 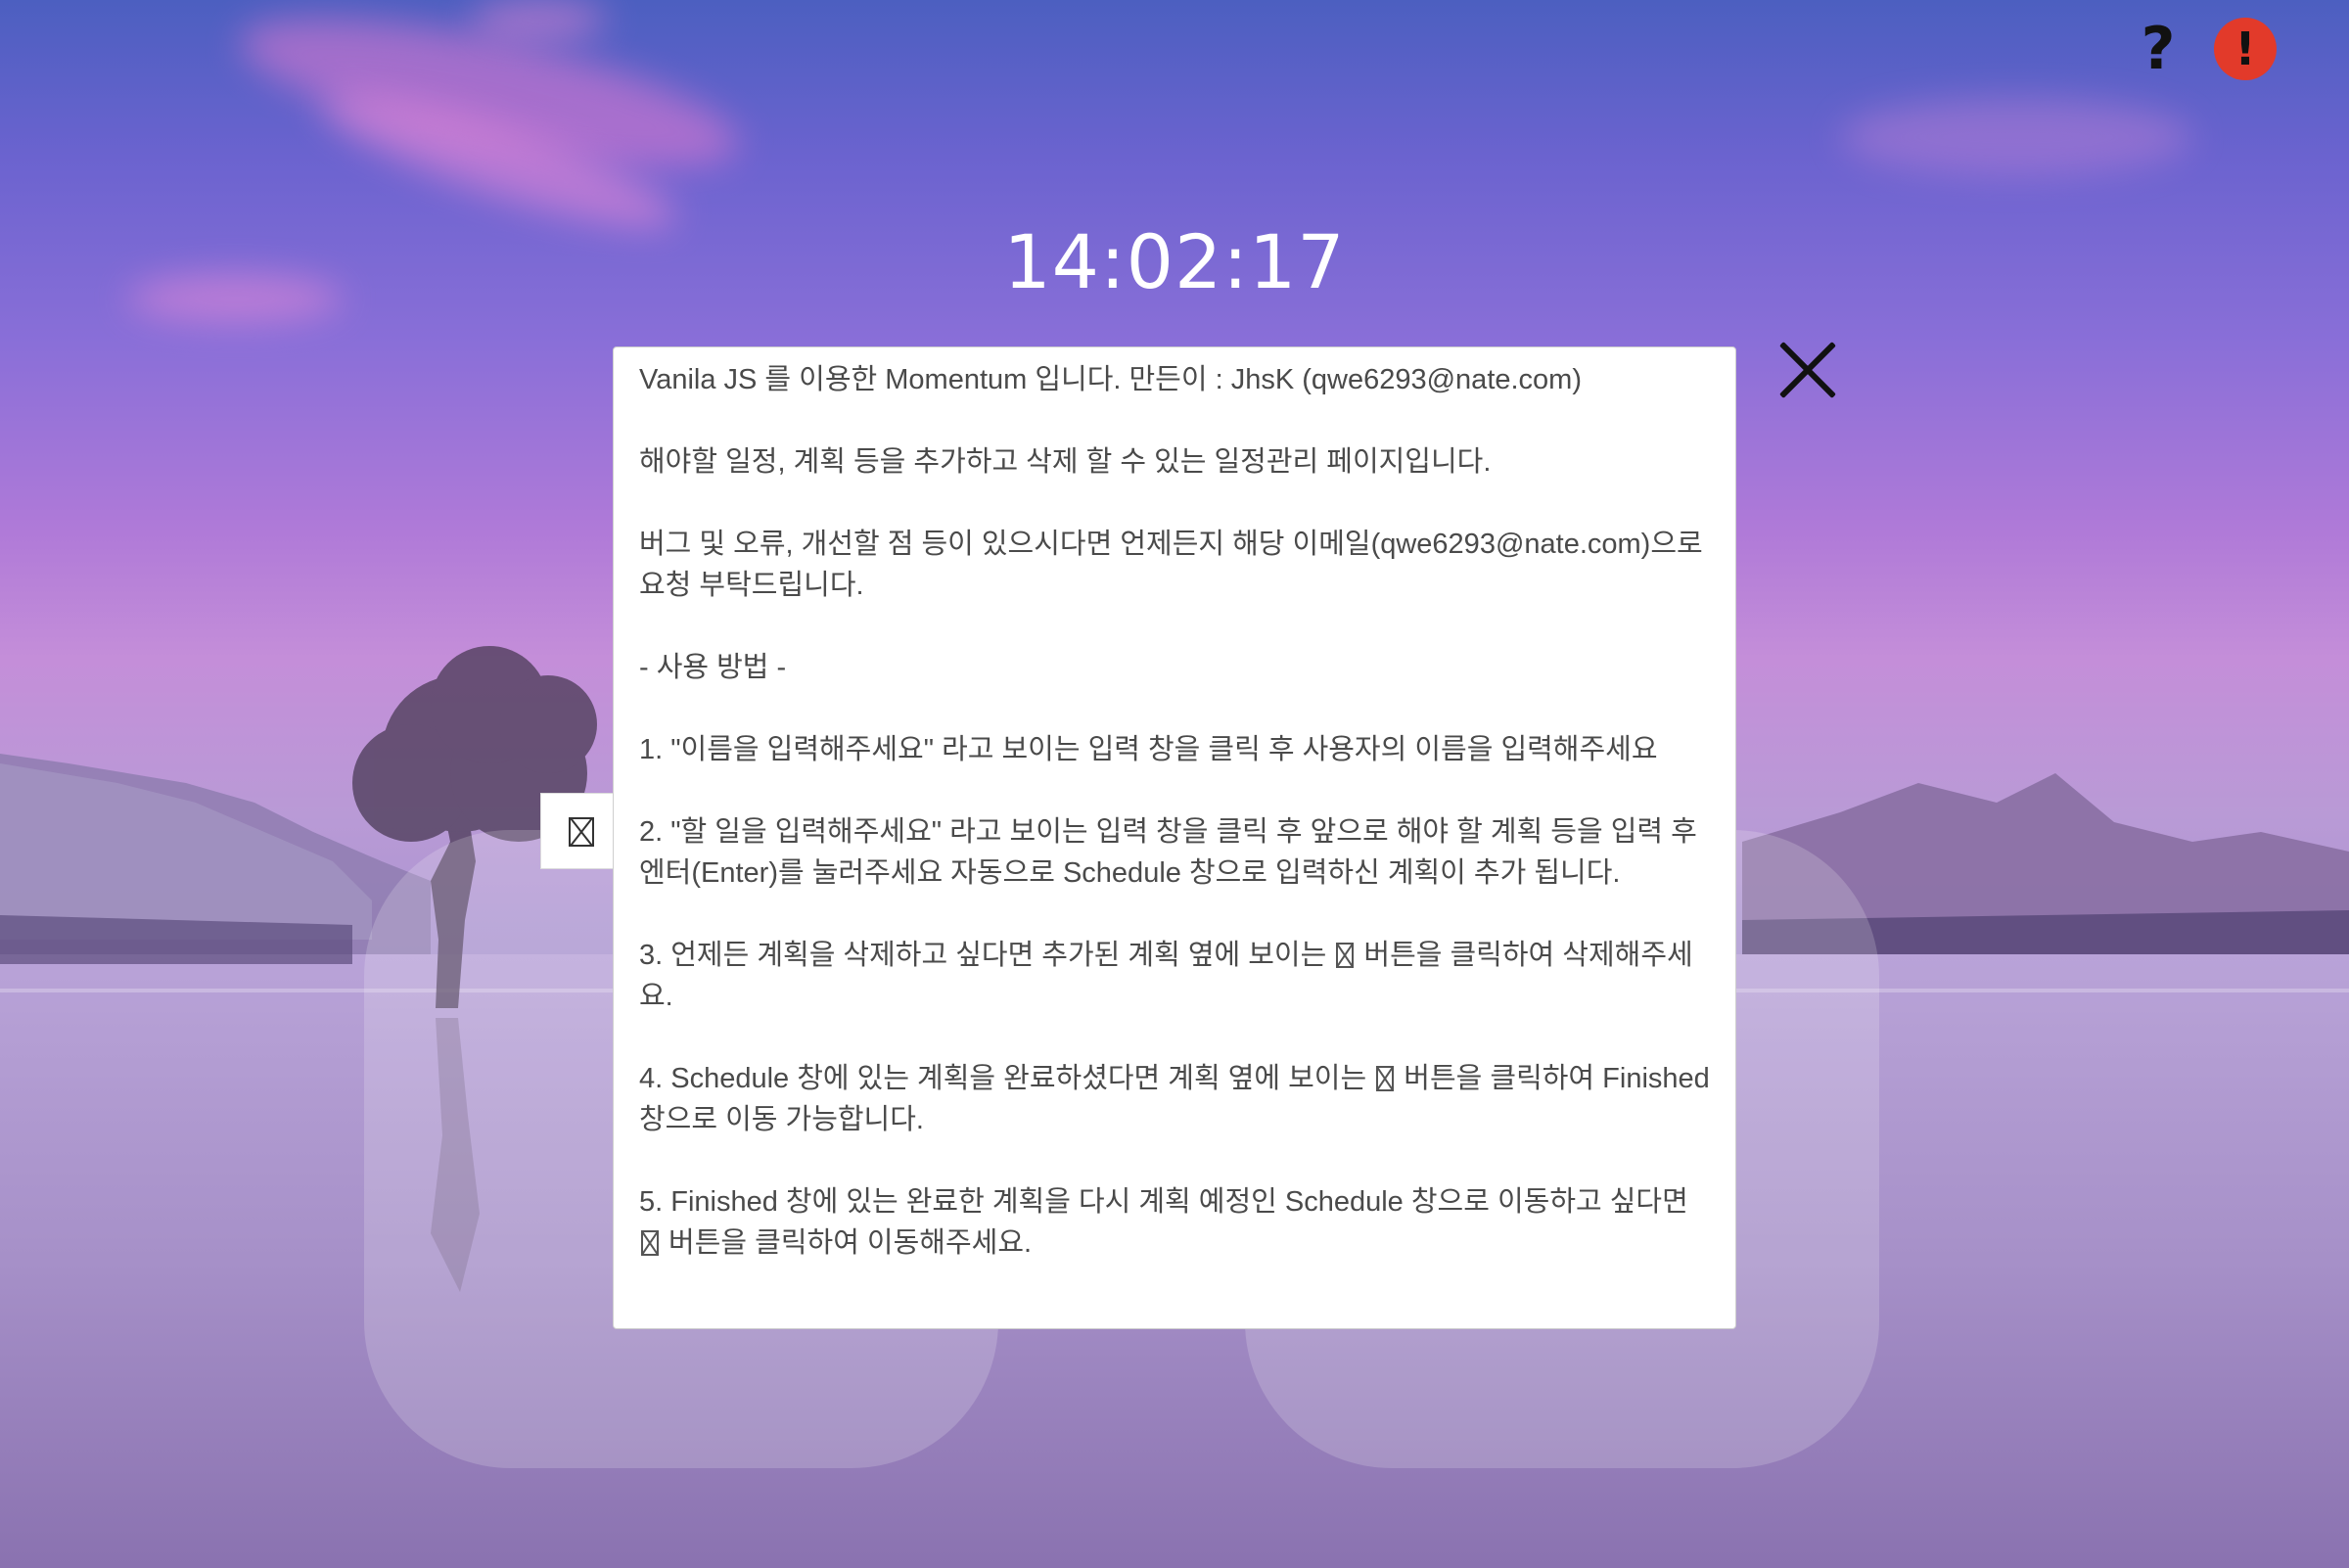 I want to click on clock-time: 14:02:17, so click(x=1174, y=261).